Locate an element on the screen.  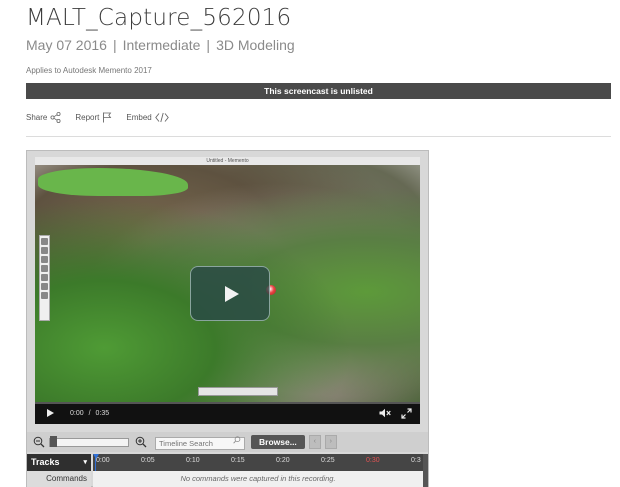
search-icon is located at coordinates (237, 440).